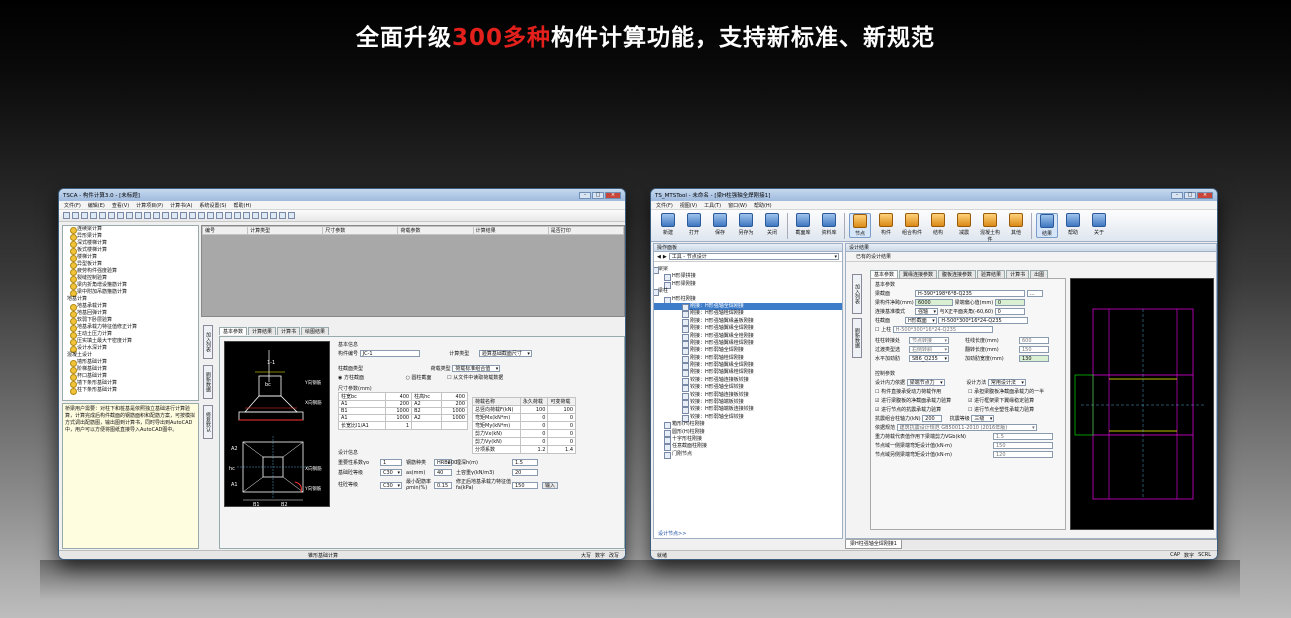  I want to click on result-column-header: 编号, so click(225, 230).